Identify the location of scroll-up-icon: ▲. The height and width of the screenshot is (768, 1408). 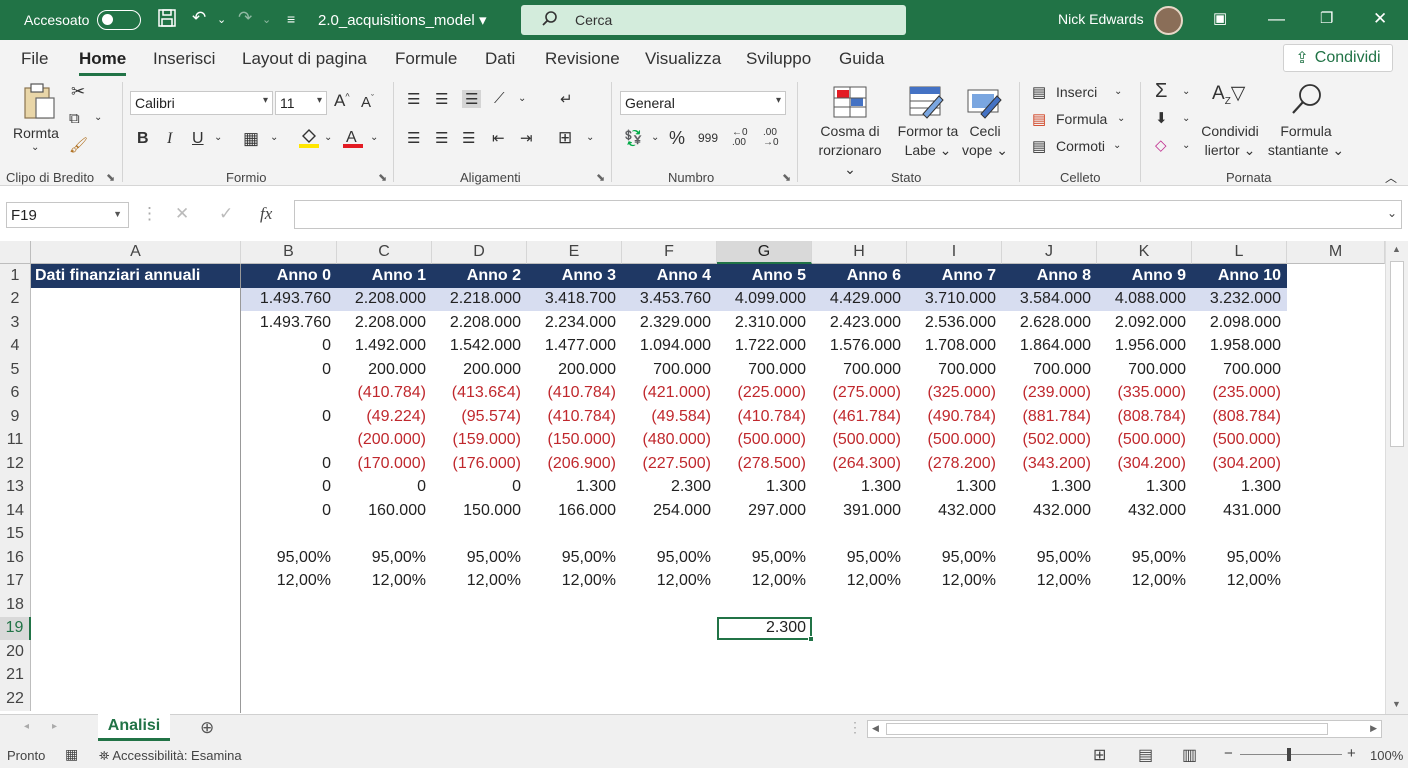
(1396, 249).